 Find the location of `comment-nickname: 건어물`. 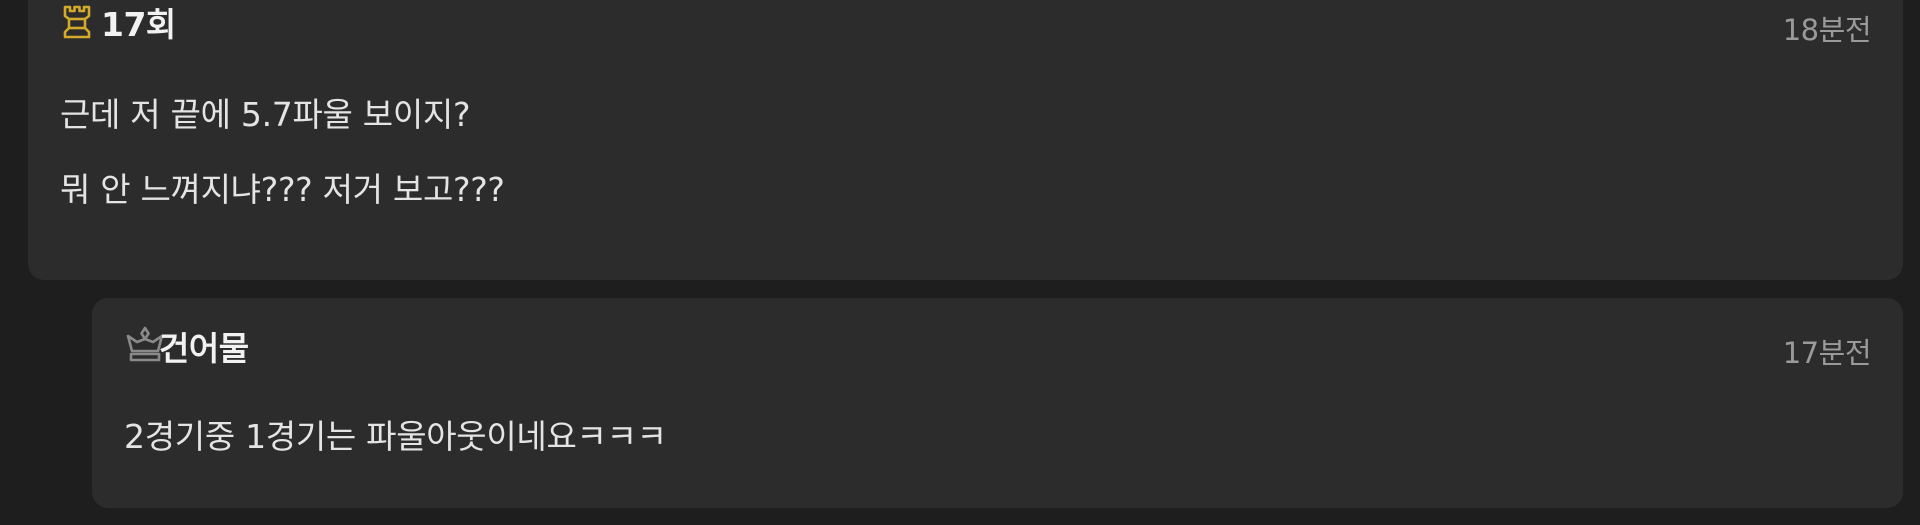

comment-nickname: 건어물 is located at coordinates (204, 346).